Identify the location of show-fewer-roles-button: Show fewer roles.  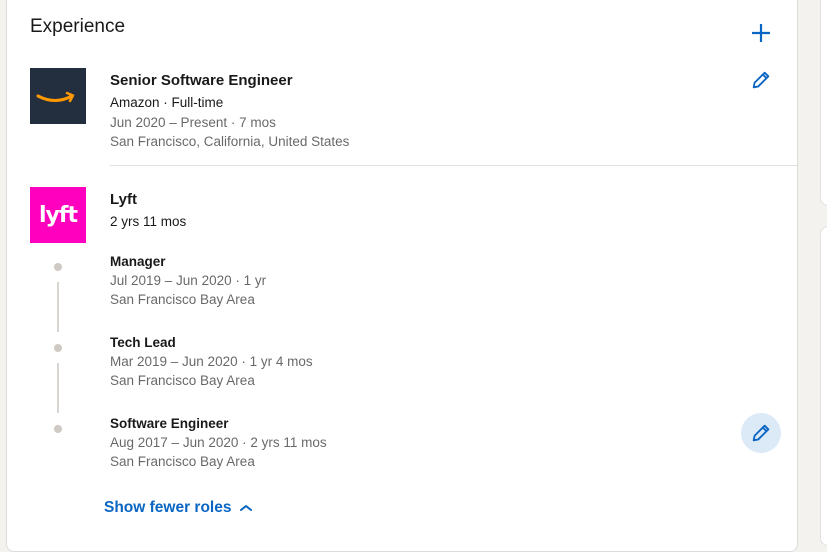
(178, 508).